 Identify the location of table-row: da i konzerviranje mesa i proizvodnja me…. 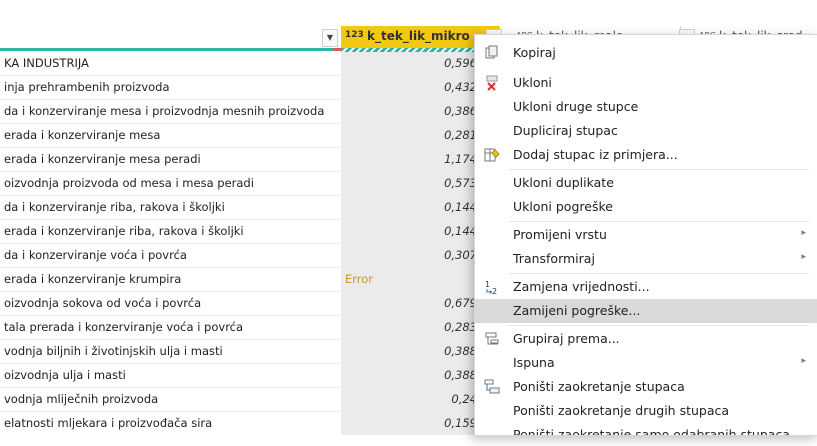
(249, 112).